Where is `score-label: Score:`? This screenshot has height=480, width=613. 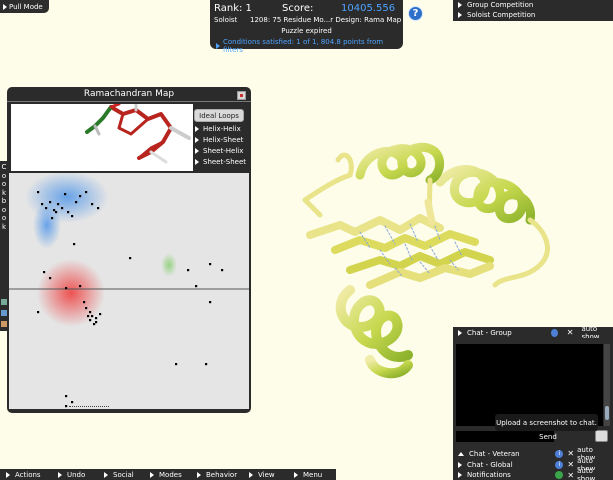
score-label: Score: is located at coordinates (298, 8).